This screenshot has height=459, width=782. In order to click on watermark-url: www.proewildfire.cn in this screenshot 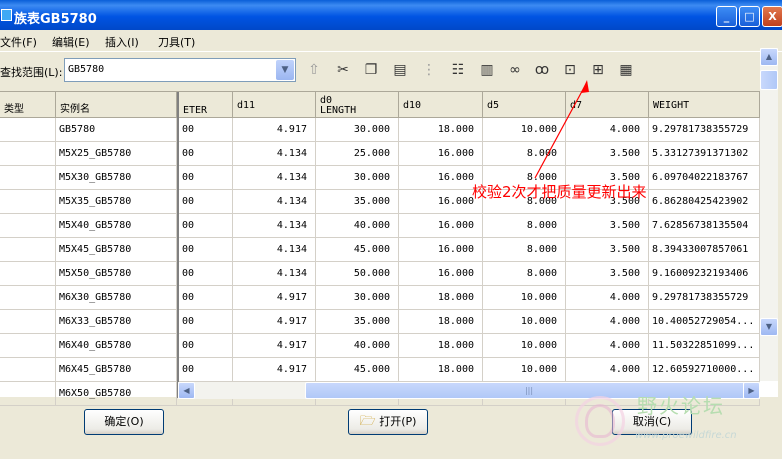, I will do `click(686, 435)`.